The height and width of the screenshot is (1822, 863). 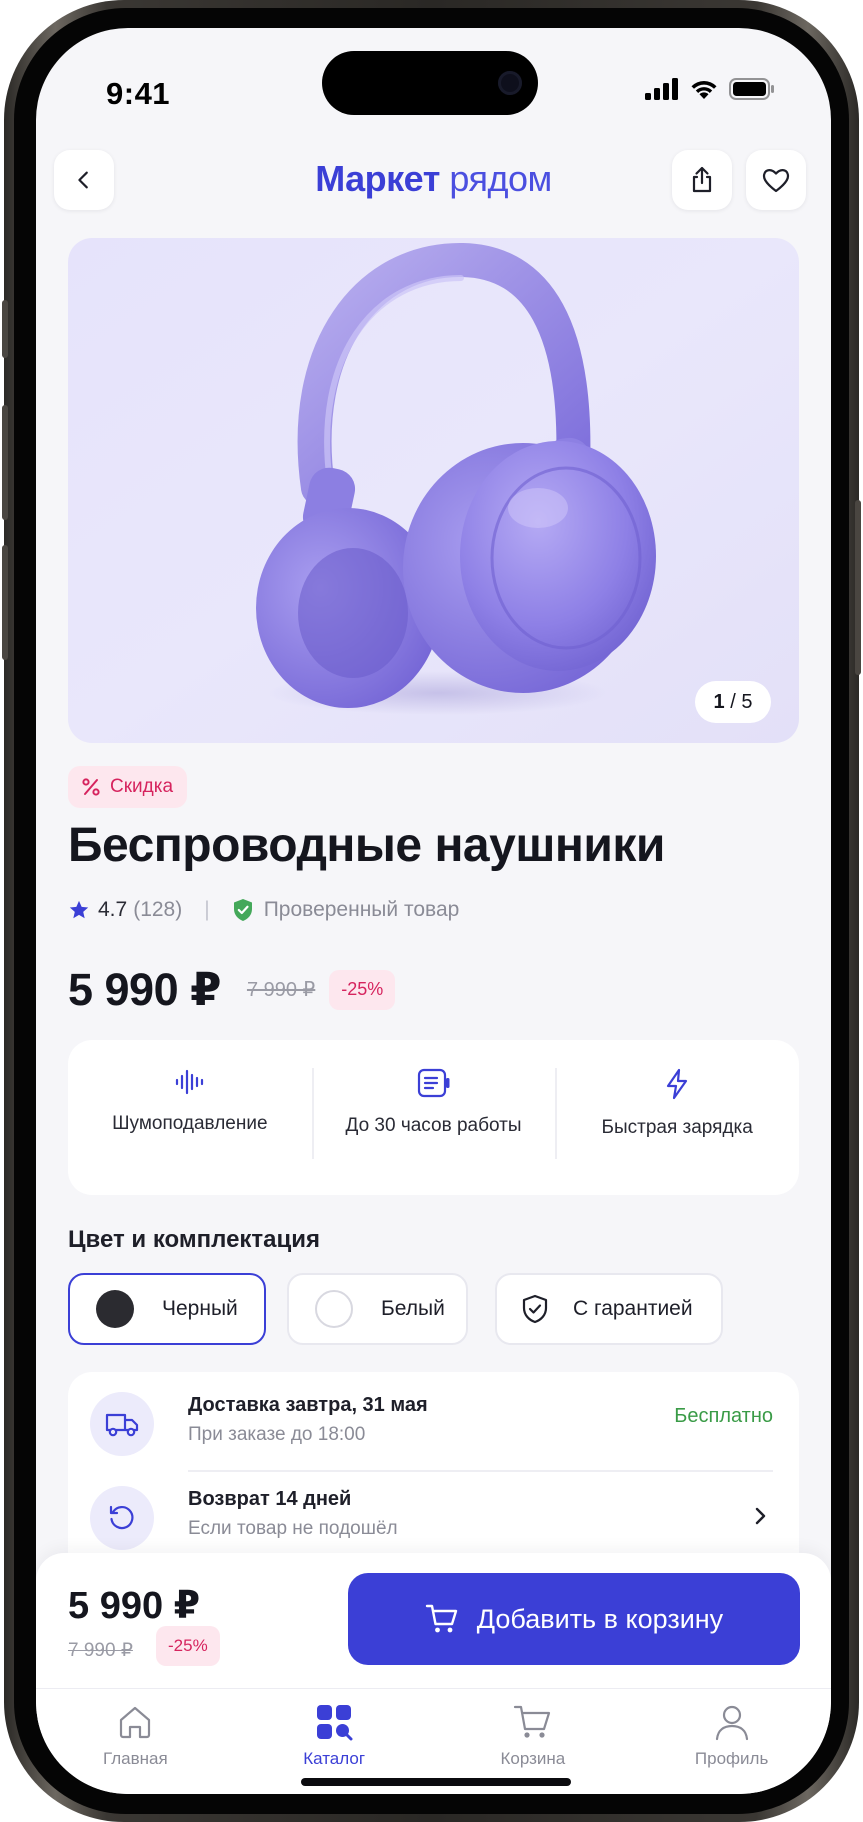 What do you see at coordinates (480, 1471) in the screenshot?
I see `divider` at bounding box center [480, 1471].